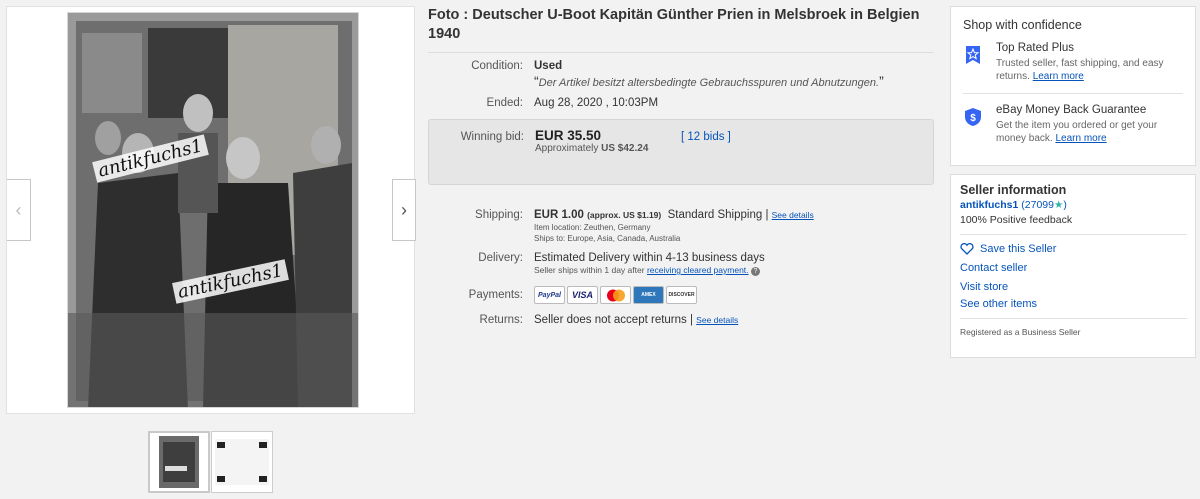 This screenshot has width=1200, height=499. What do you see at coordinates (1016, 220) in the screenshot?
I see `positive-feedback: 100% Positive feedback` at bounding box center [1016, 220].